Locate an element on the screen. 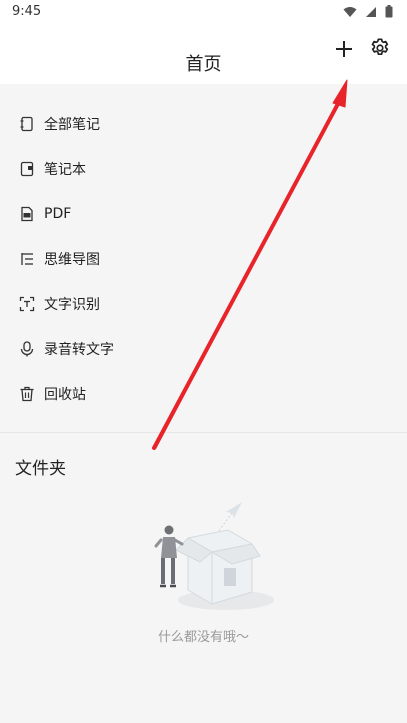  settings-button is located at coordinates (380, 48).